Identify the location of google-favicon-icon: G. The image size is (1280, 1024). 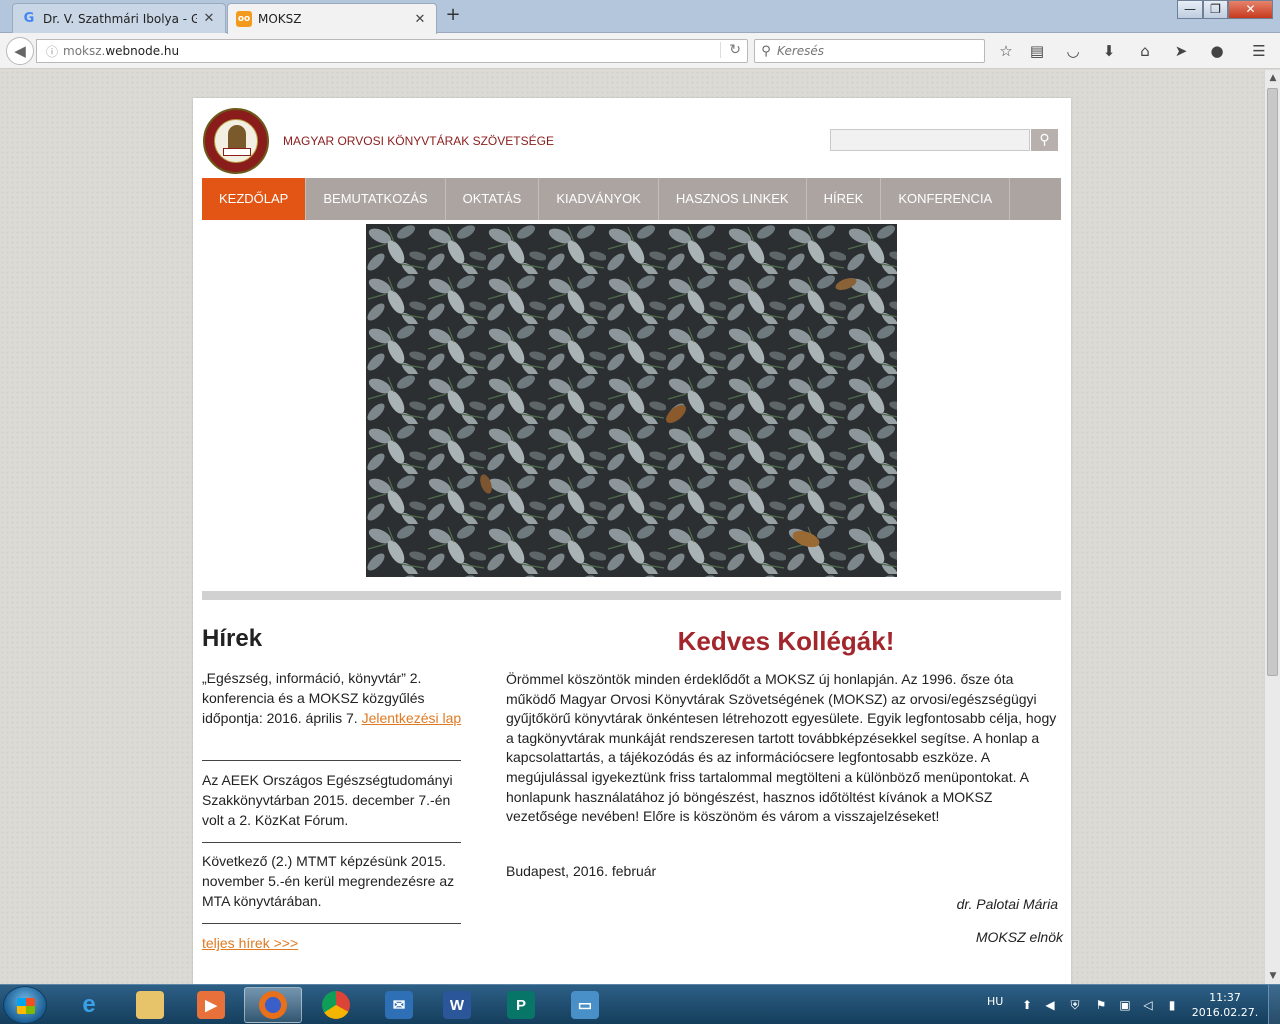
(29, 18).